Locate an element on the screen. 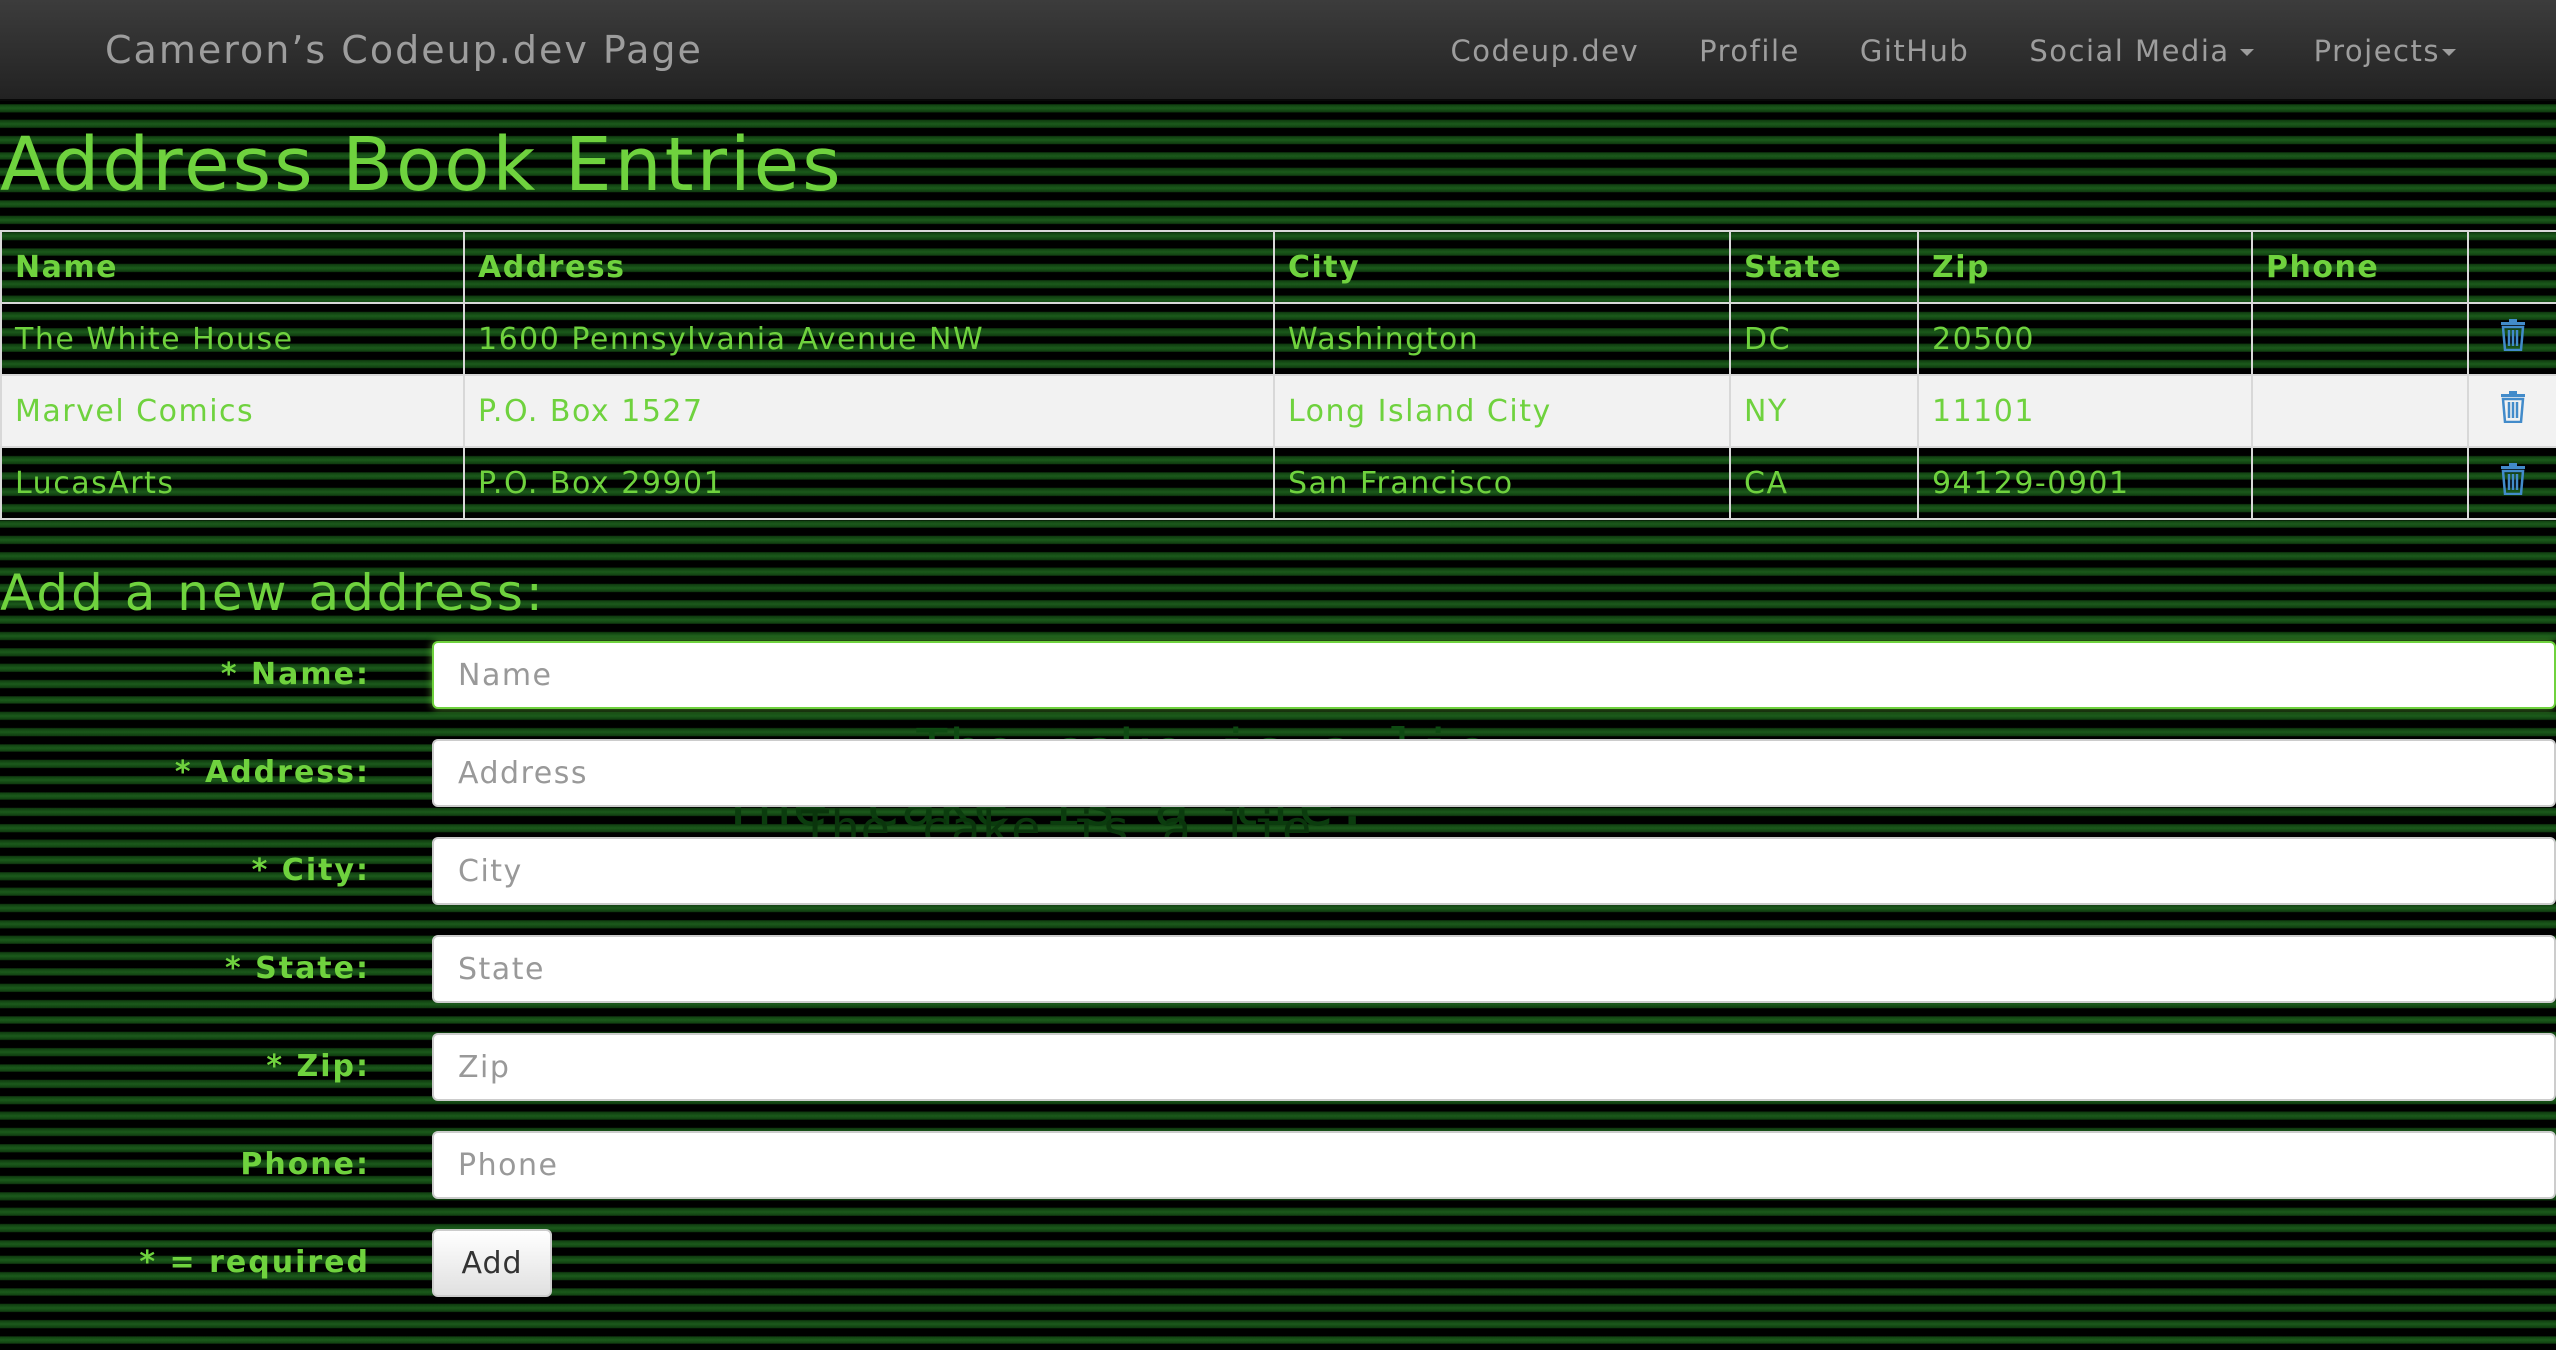  navbar-brand: Cameron’s Codeup.dev Page is located at coordinates (404, 50).